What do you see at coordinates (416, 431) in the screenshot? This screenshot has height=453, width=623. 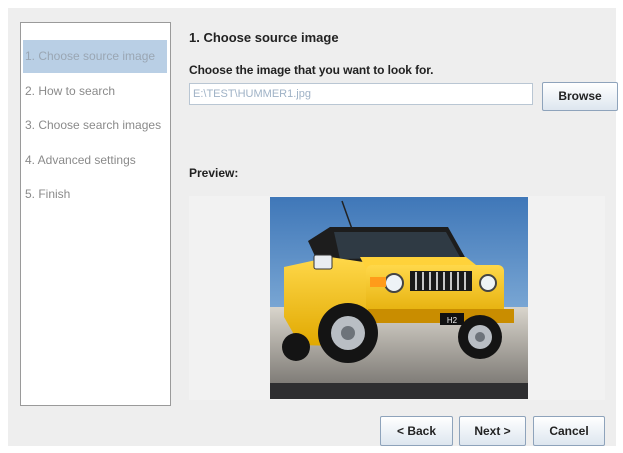 I see `back-button: < Back` at bounding box center [416, 431].